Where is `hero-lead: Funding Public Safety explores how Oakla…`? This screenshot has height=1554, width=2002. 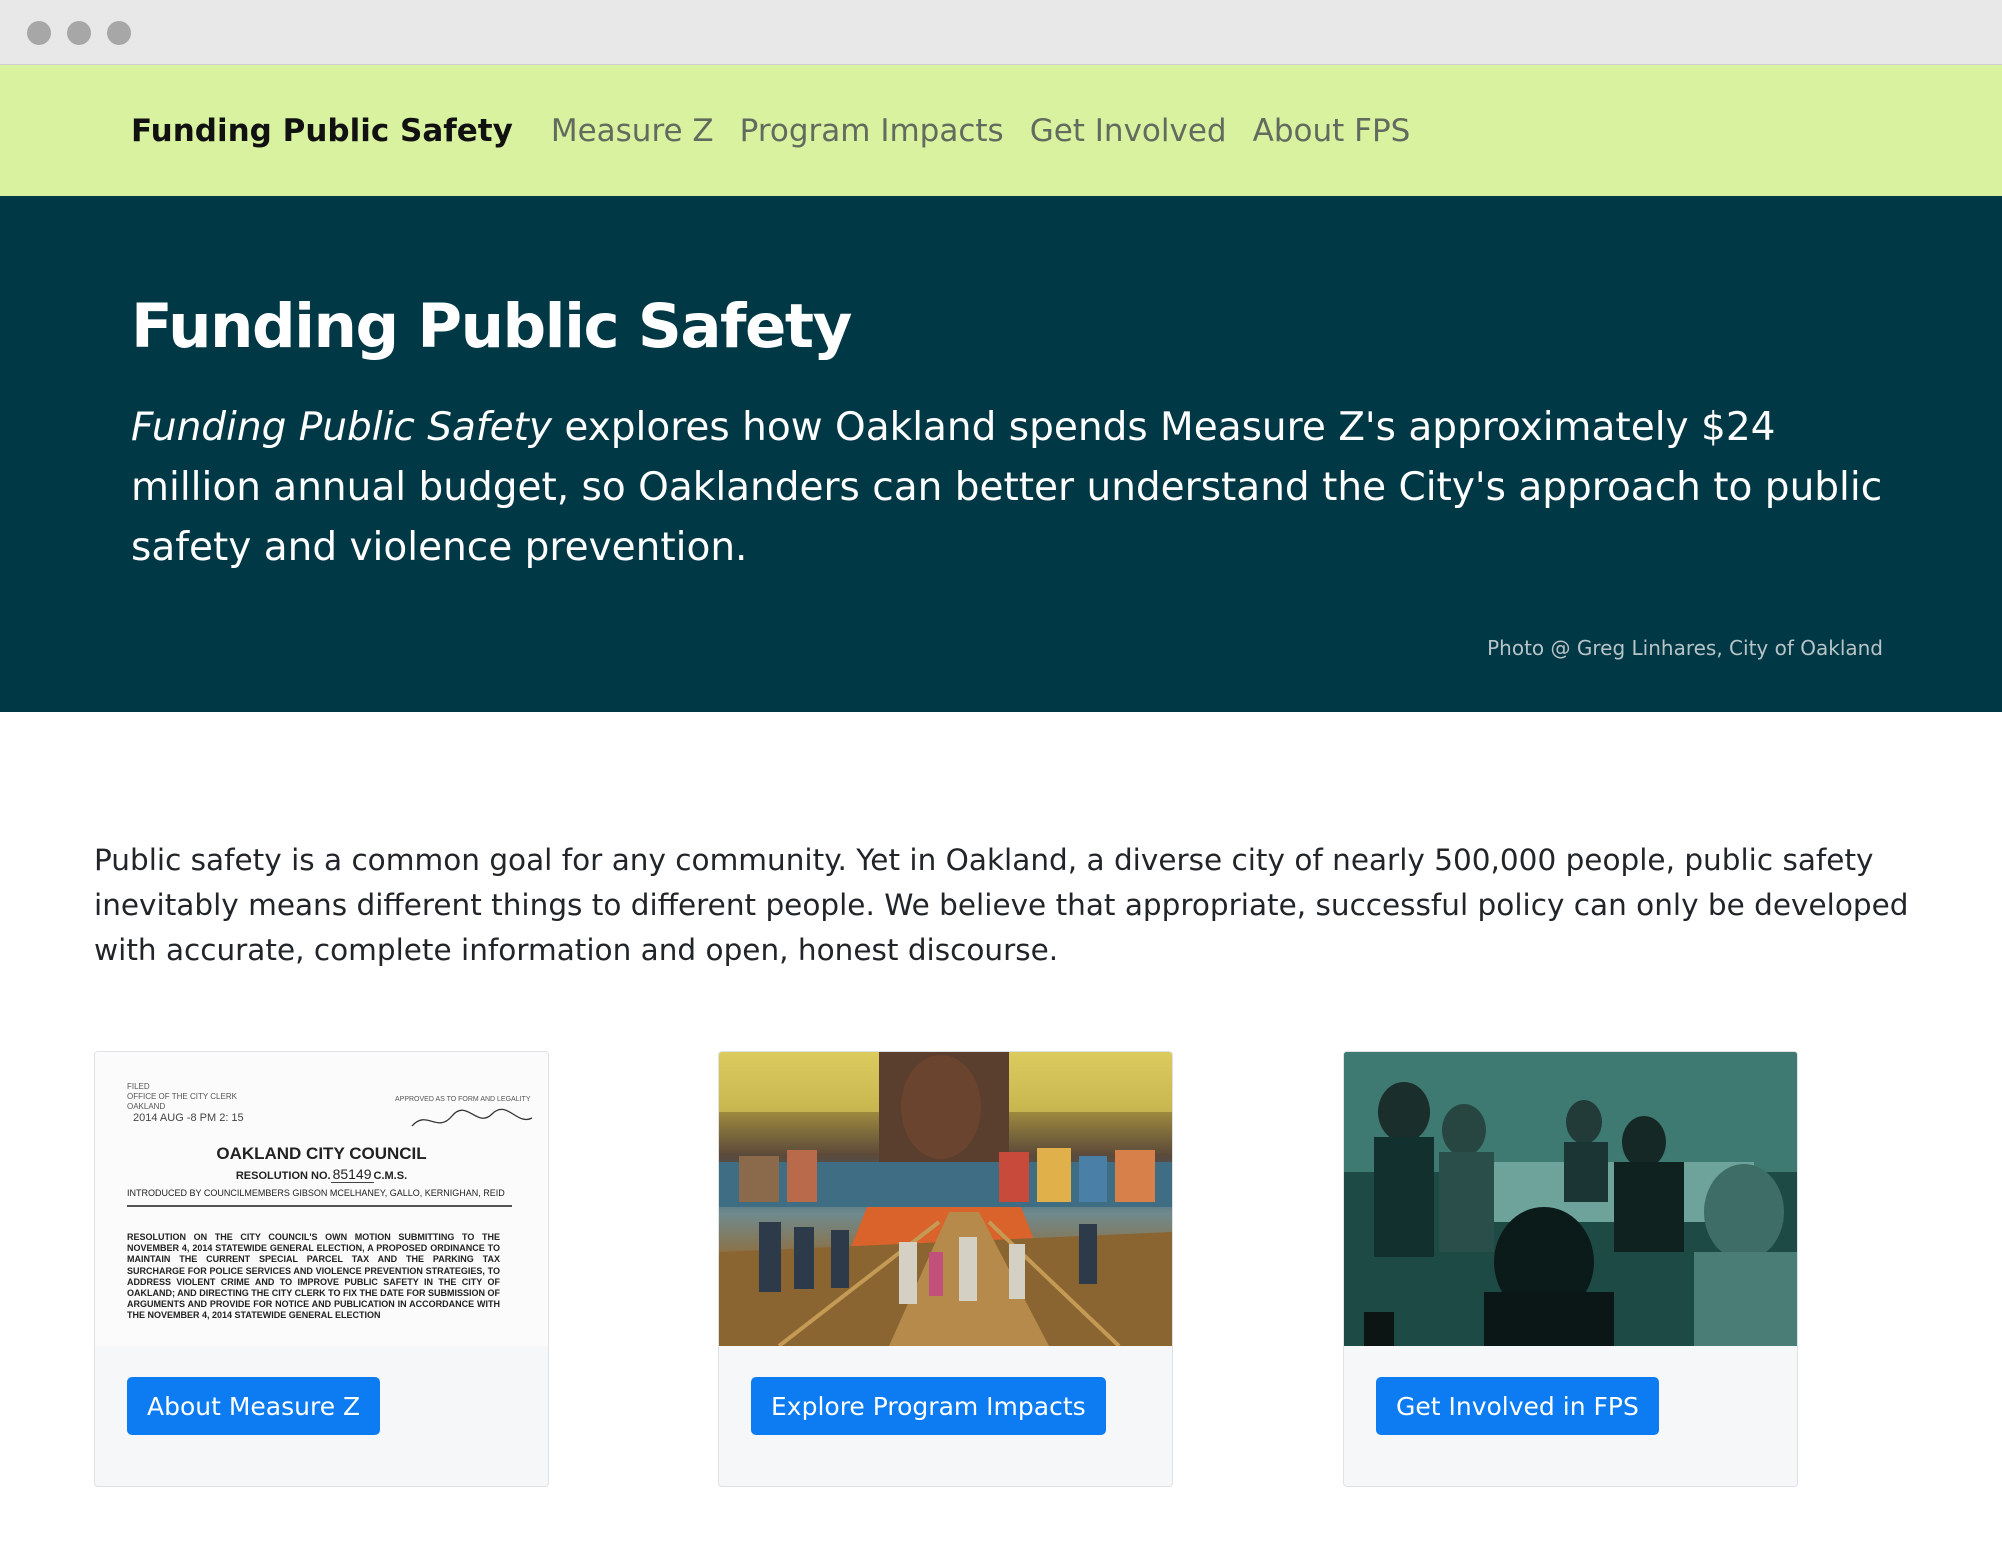
hero-lead: Funding Public Safety explores how Oakla… is located at coordinates (1011, 488).